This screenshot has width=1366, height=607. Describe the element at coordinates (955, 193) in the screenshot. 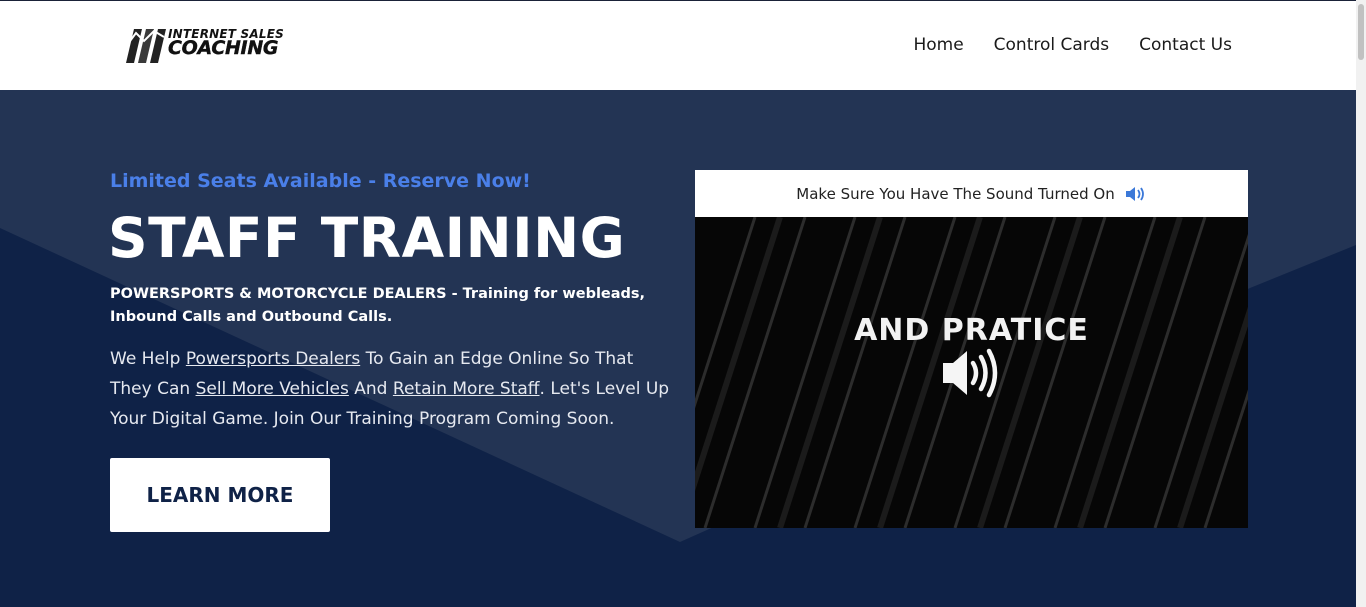

I see `sound-banner-text: Make Sure You Have The Sound Turned On` at that location.